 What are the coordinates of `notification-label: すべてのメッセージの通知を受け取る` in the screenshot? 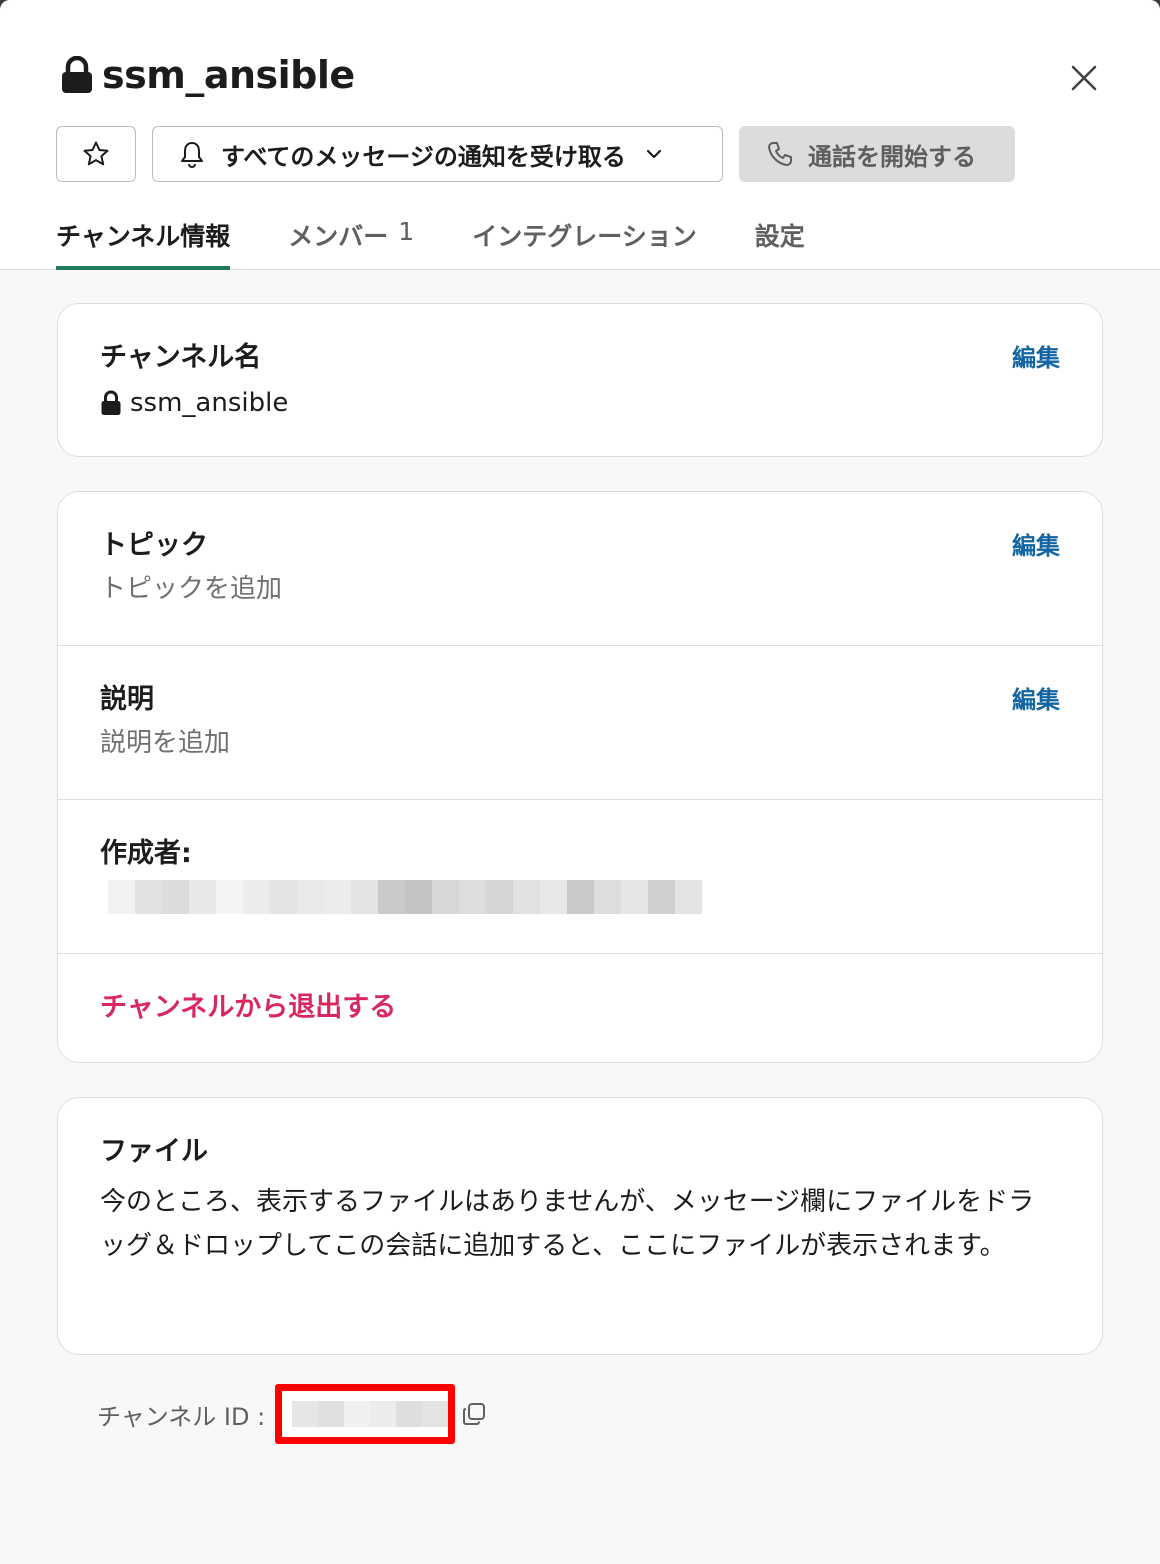 It's located at (423, 156).